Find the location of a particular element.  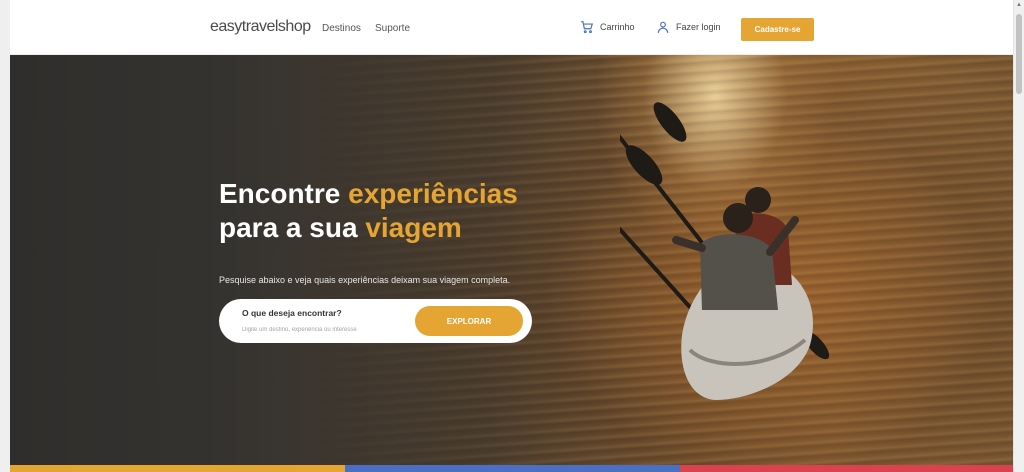

search-input is located at coordinates (322, 330).